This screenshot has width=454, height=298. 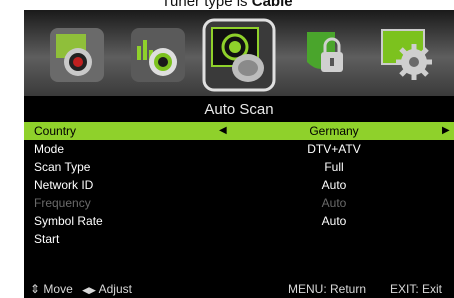 I want to click on move-hint: Move, so click(x=58, y=289).